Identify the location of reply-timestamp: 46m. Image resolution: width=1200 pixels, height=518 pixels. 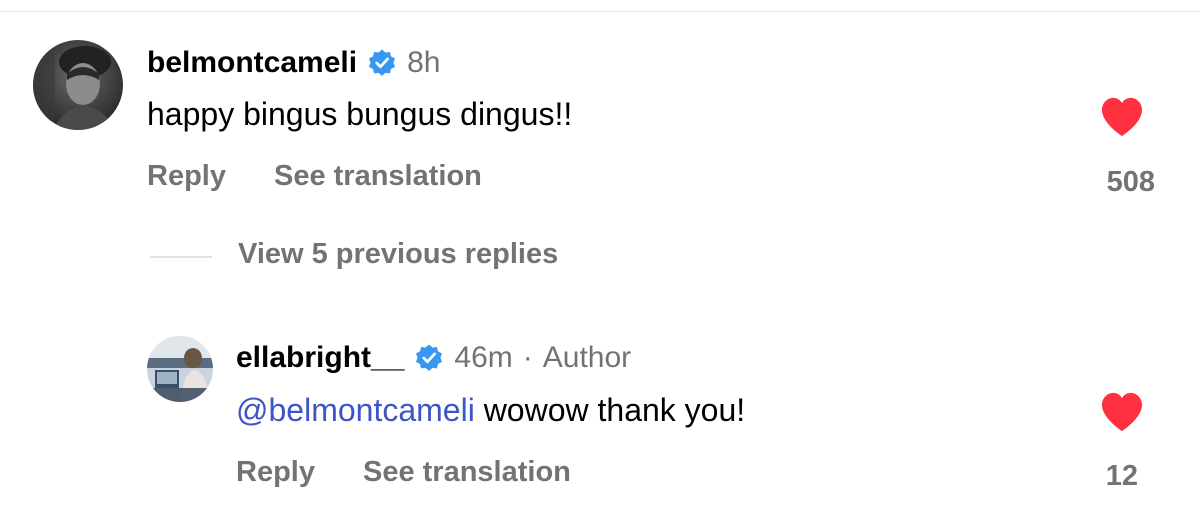
(483, 357).